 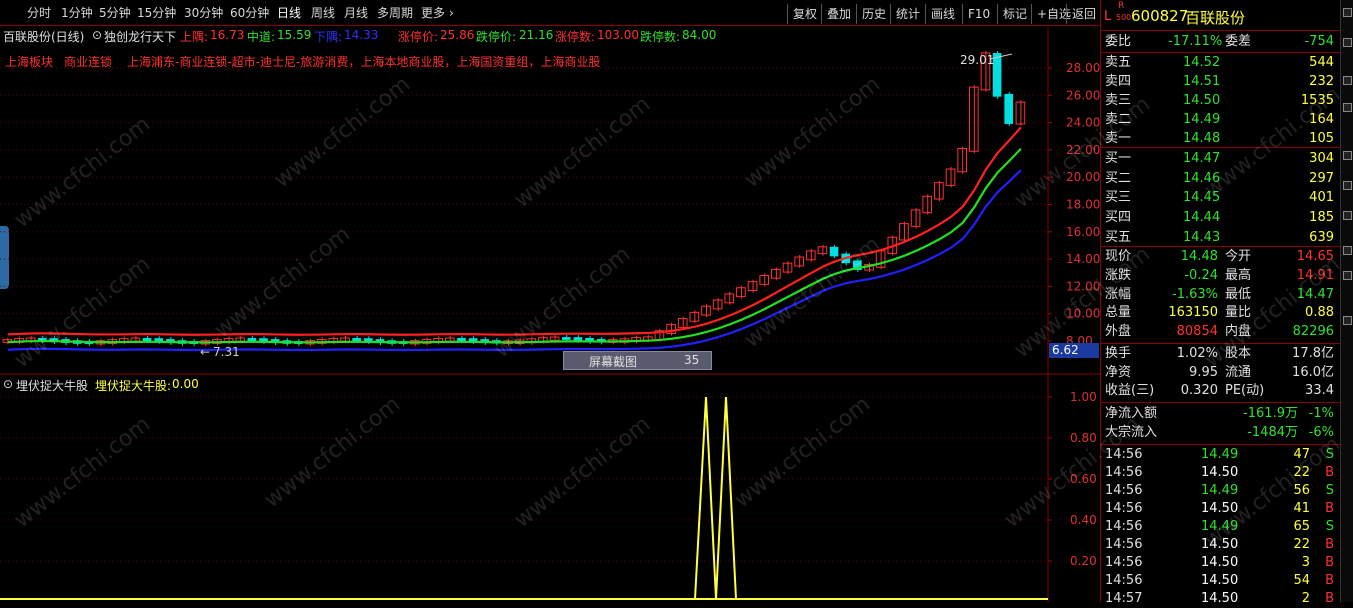 What do you see at coordinates (1301, 508) in the screenshot?
I see `tick-volume: 41` at bounding box center [1301, 508].